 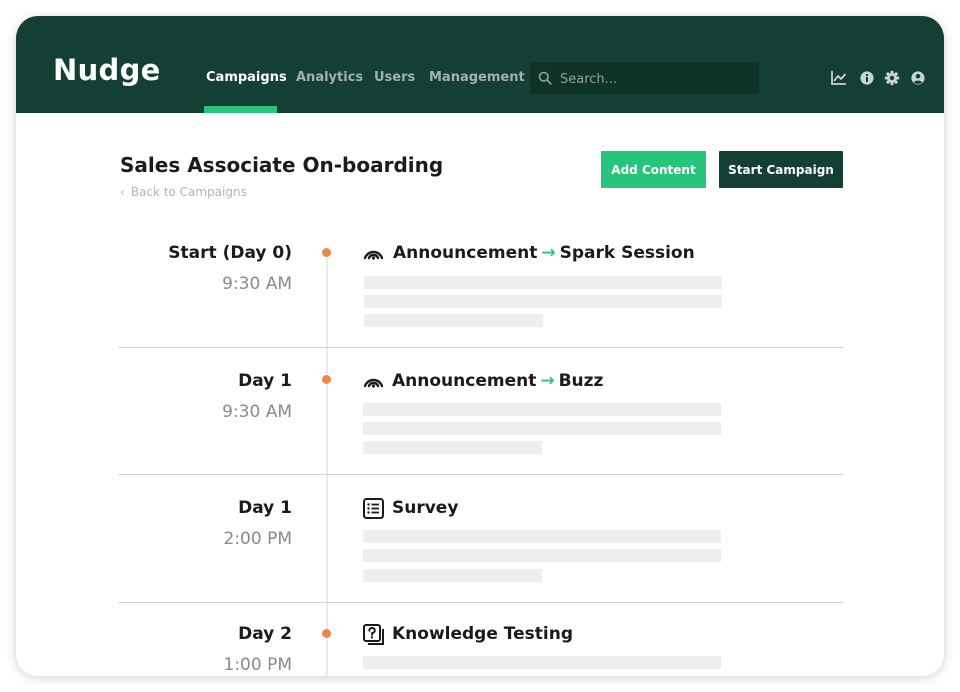 What do you see at coordinates (373, 634) in the screenshot?
I see `question-icon` at bounding box center [373, 634].